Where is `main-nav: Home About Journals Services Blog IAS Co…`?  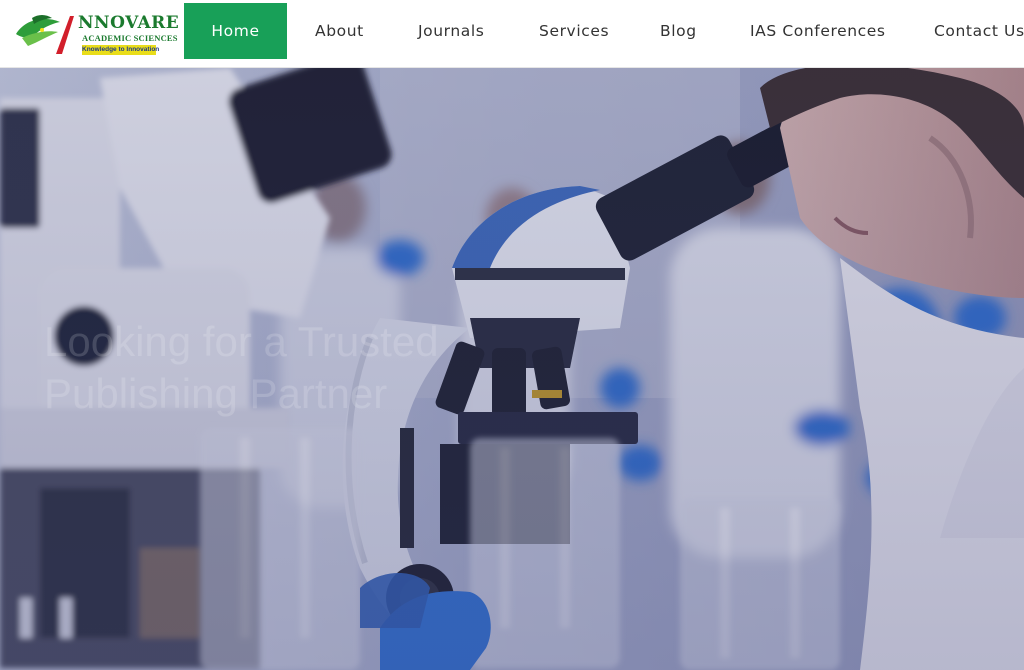 main-nav: Home About Journals Services Blog IAS Co… is located at coordinates (512, 33).